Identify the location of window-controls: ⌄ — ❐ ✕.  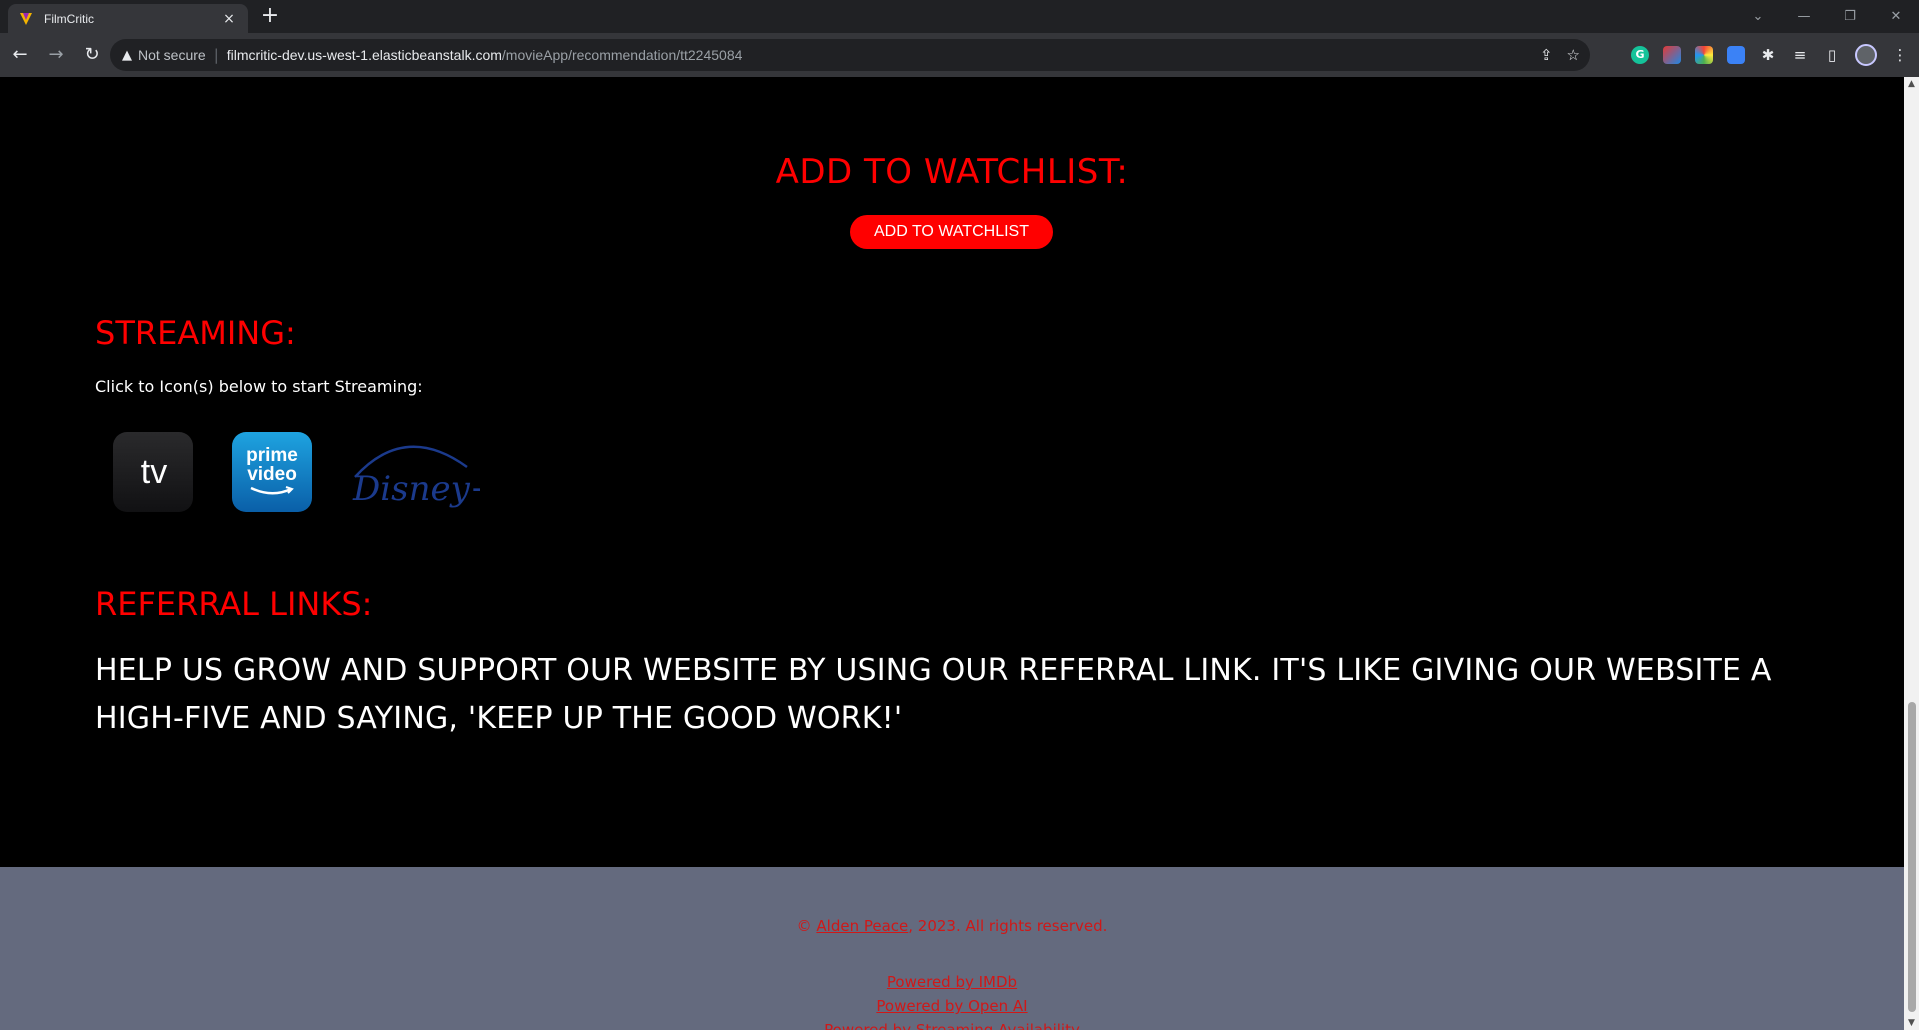
(1827, 16).